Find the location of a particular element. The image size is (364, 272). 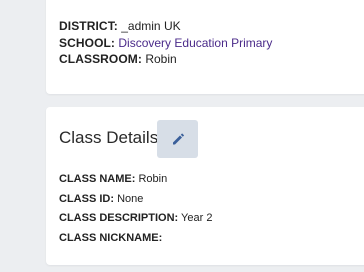

classroom-row: CLASSROOM: Robin is located at coordinates (118, 59).